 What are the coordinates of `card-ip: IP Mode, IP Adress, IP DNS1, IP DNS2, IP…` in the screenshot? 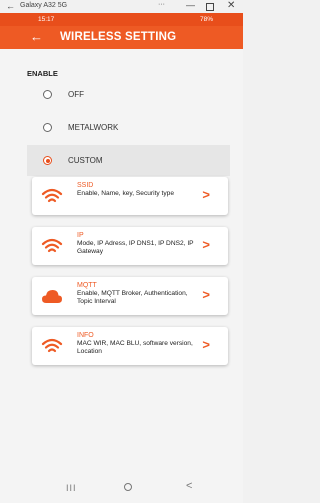 It's located at (130, 246).